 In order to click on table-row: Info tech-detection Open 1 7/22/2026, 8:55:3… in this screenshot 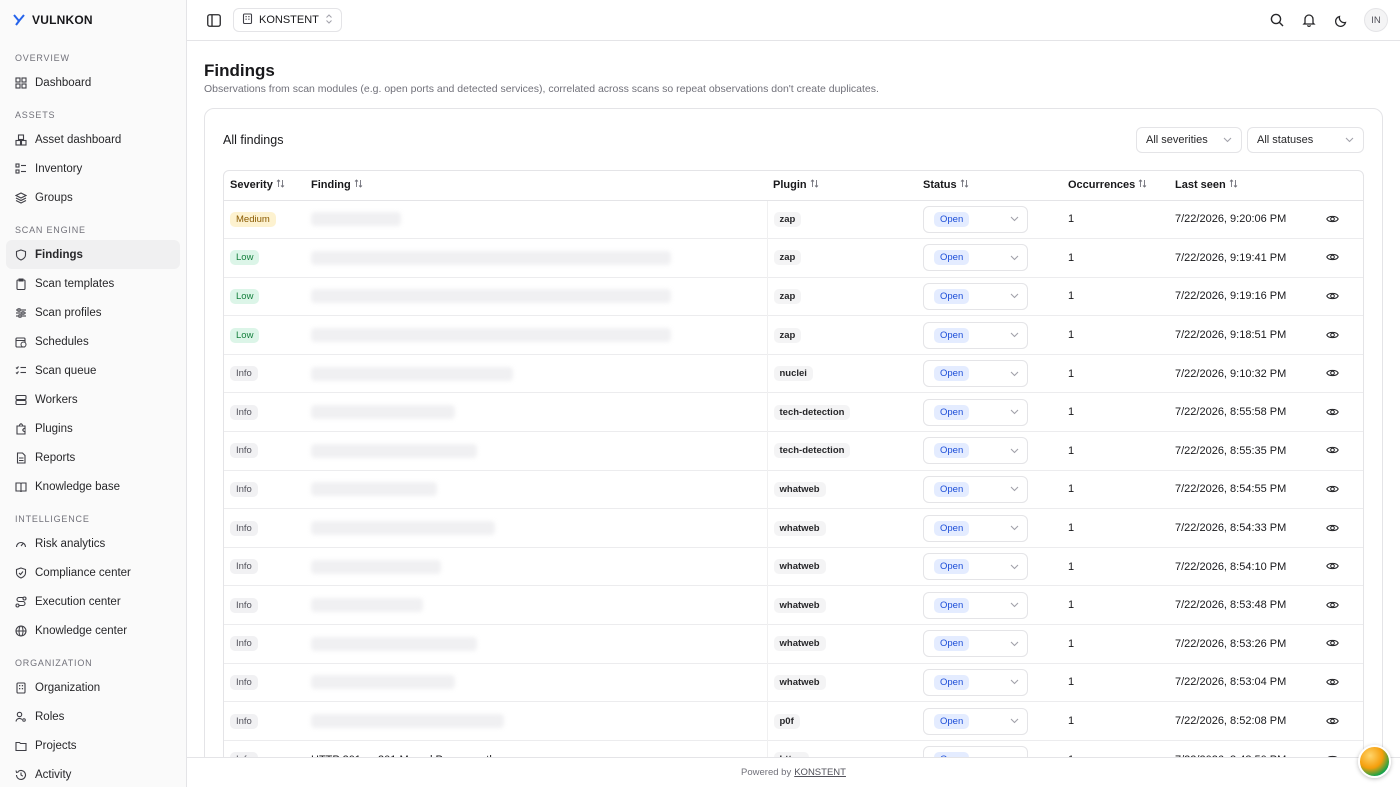, I will do `click(793, 451)`.